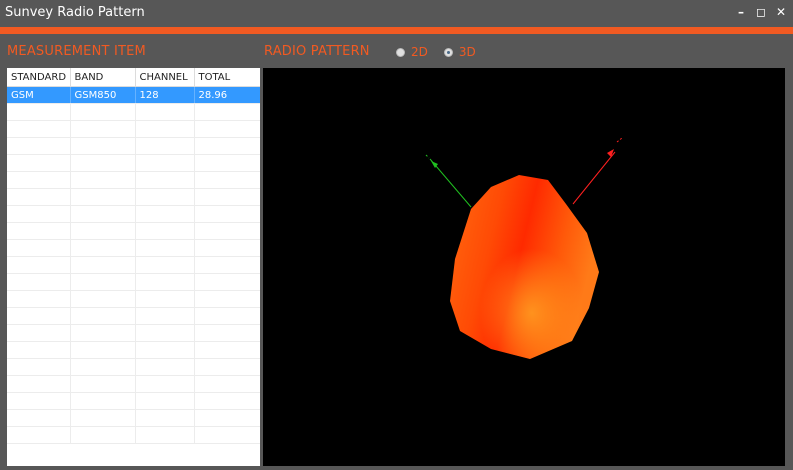  I want to click on y-axis-tip, so click(427, 156).